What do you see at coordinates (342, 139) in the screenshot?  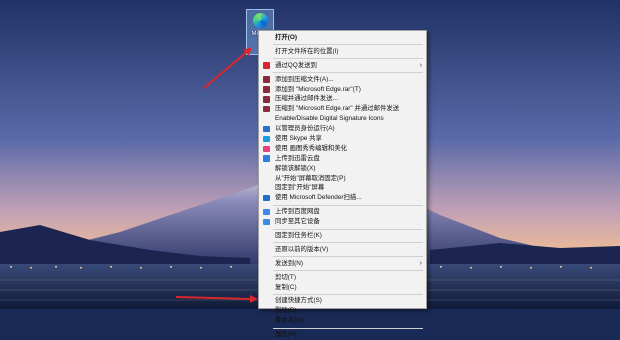 I see `menu-item: 使用 Skype 共享` at bounding box center [342, 139].